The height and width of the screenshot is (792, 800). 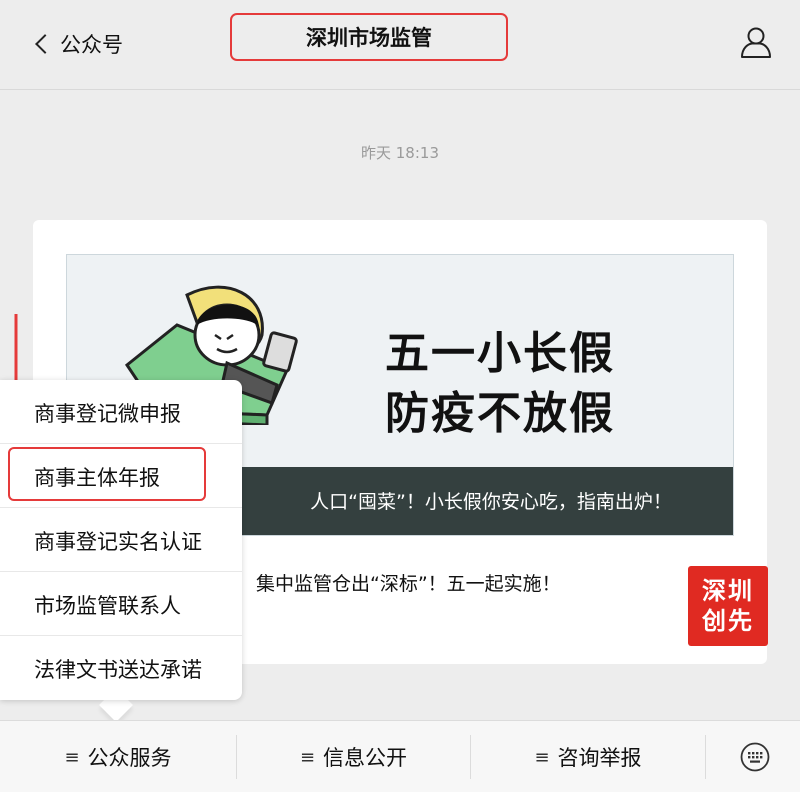 What do you see at coordinates (408, 584) in the screenshot?
I see `sub-article-title: 集中监管仓出“深标”！五一起实施！` at bounding box center [408, 584].